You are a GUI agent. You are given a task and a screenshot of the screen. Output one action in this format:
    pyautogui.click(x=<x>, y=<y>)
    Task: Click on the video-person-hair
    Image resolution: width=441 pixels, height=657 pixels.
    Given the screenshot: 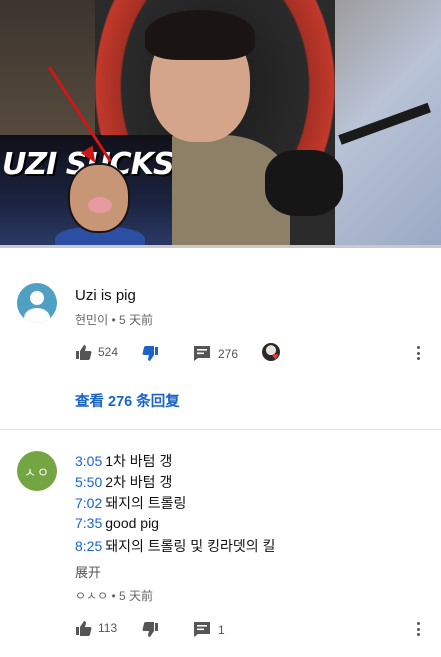 What is the action you would take?
    pyautogui.click(x=200, y=35)
    